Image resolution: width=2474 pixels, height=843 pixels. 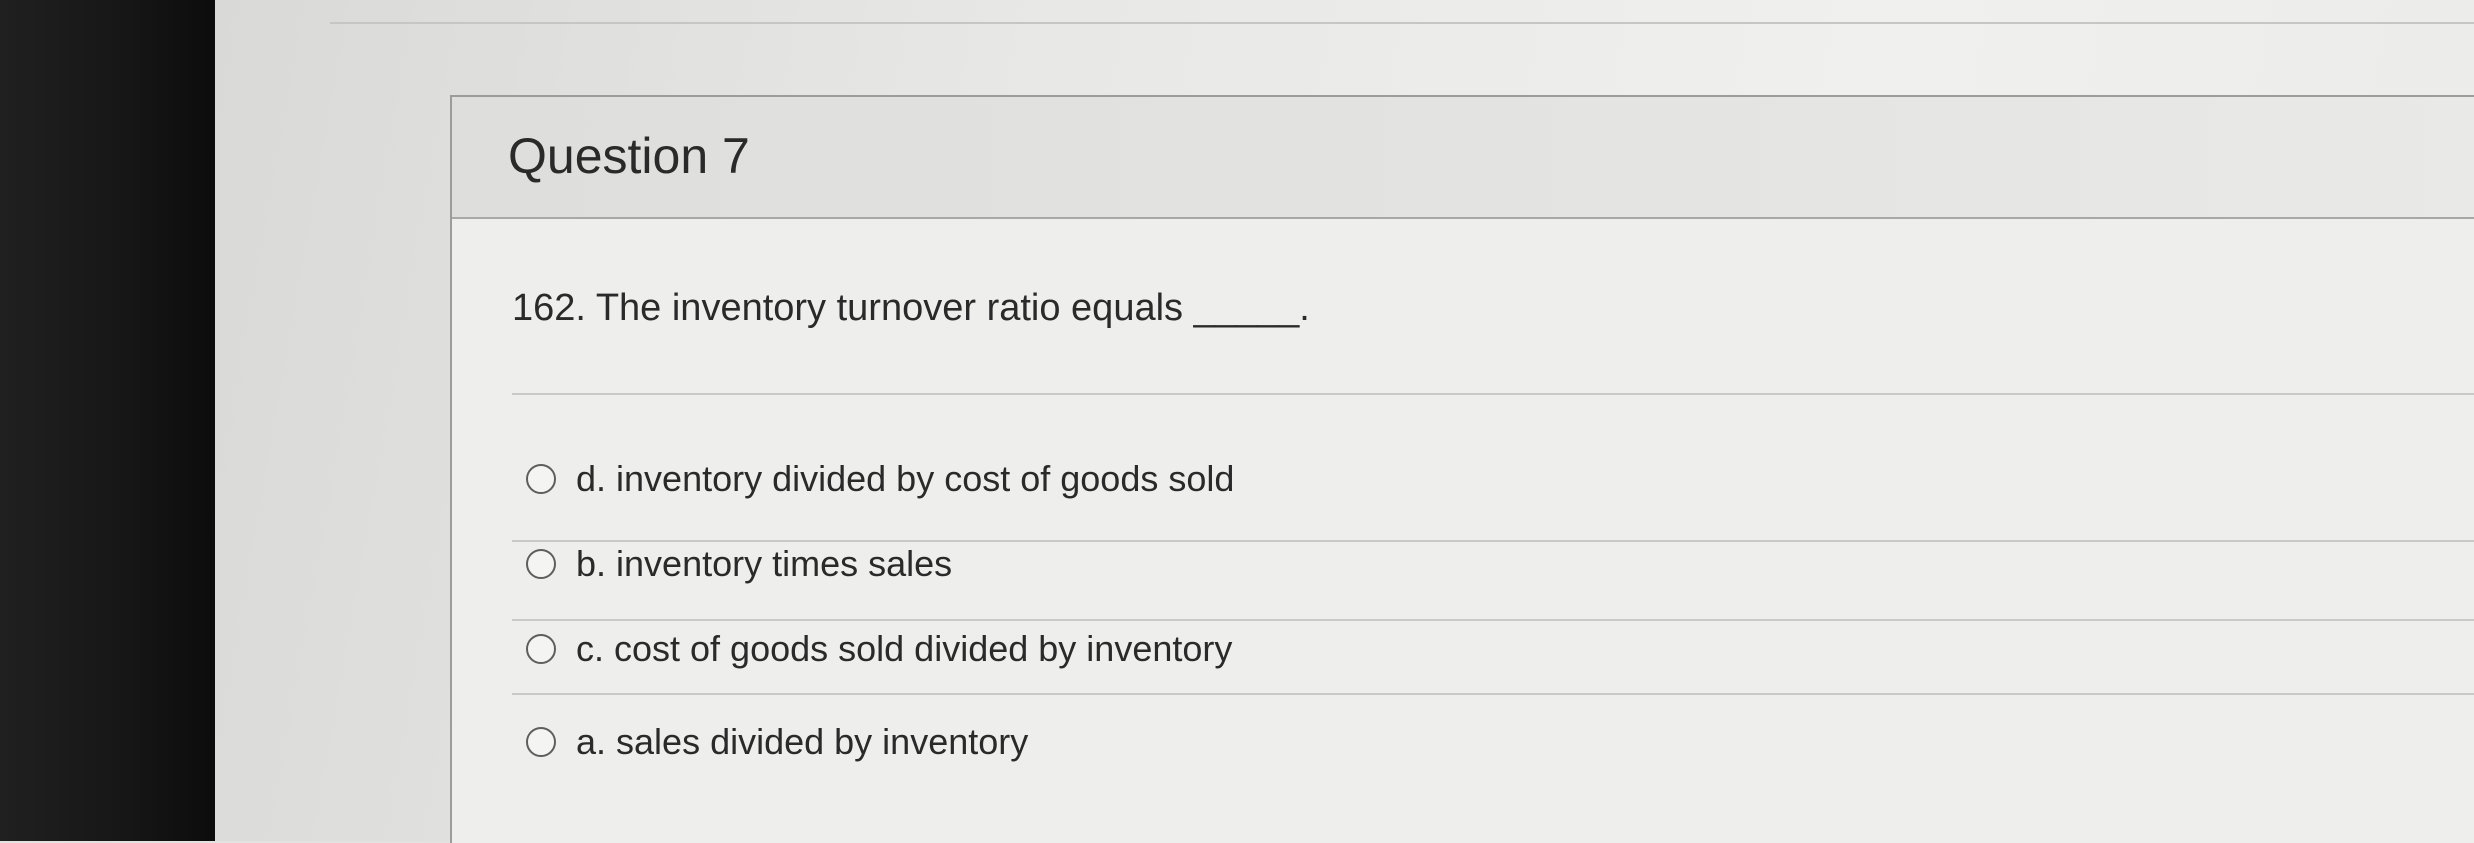 What do you see at coordinates (1493, 394) in the screenshot?
I see `question-divider` at bounding box center [1493, 394].